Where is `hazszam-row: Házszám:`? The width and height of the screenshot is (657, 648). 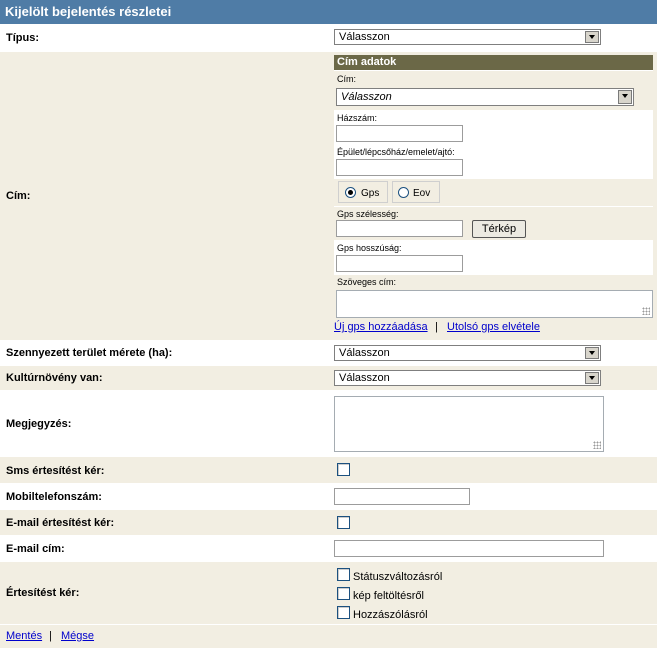 hazszam-row: Házszám: is located at coordinates (493, 127).